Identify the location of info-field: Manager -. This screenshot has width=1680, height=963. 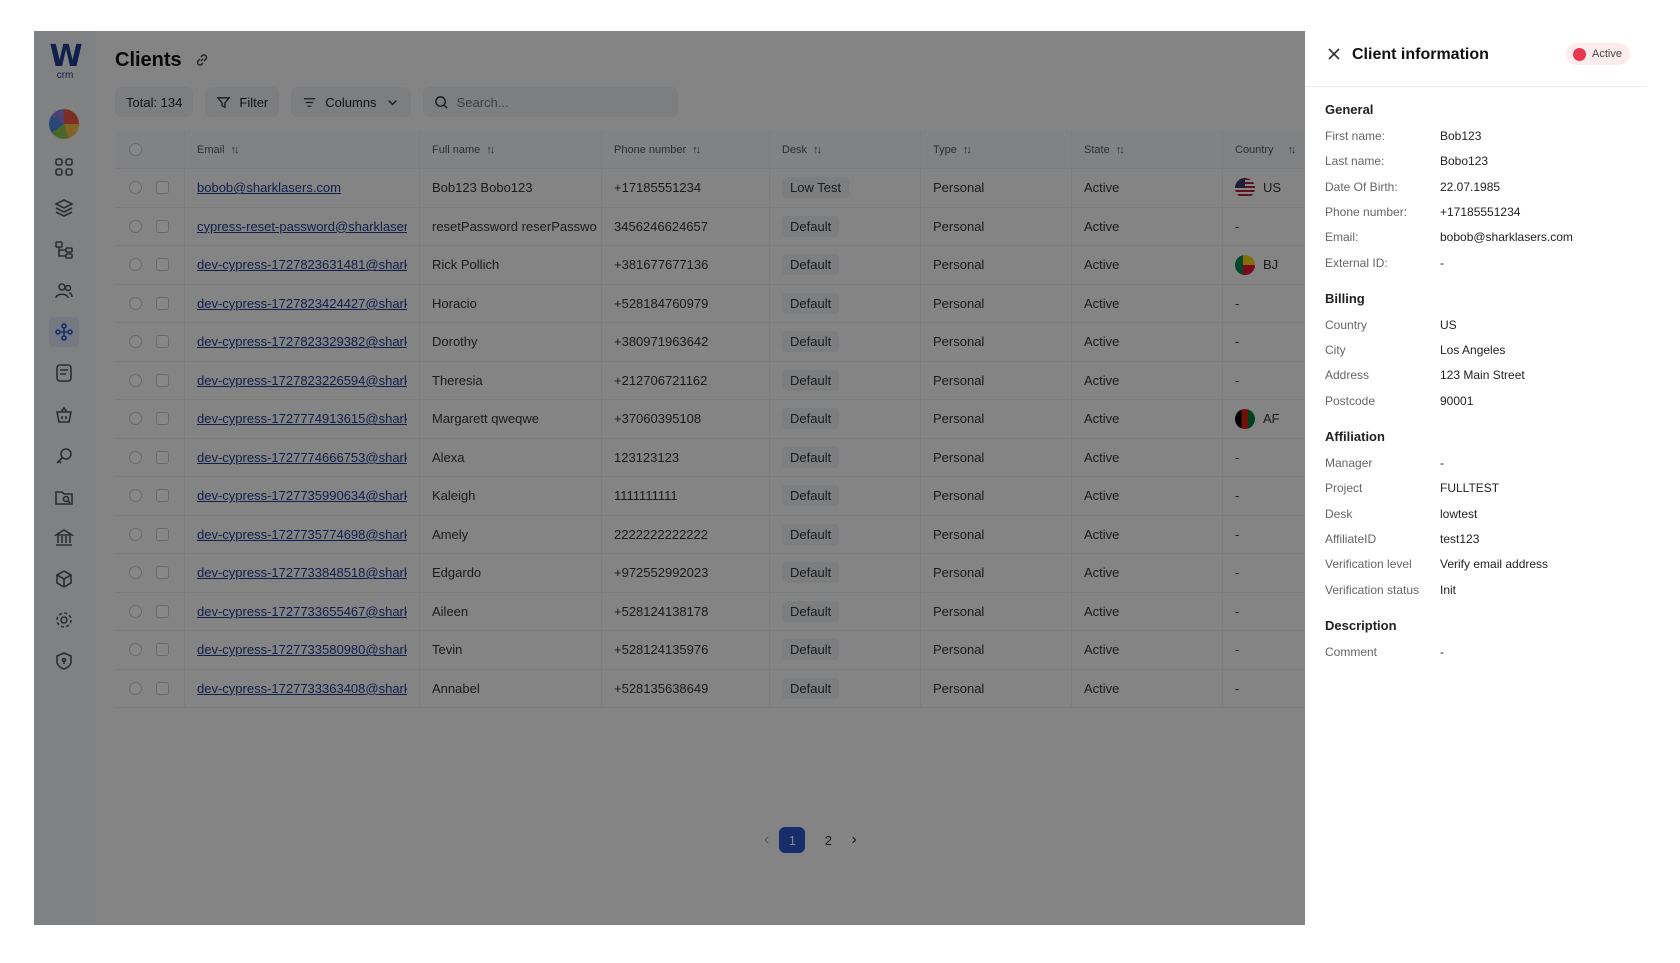
(1475, 463).